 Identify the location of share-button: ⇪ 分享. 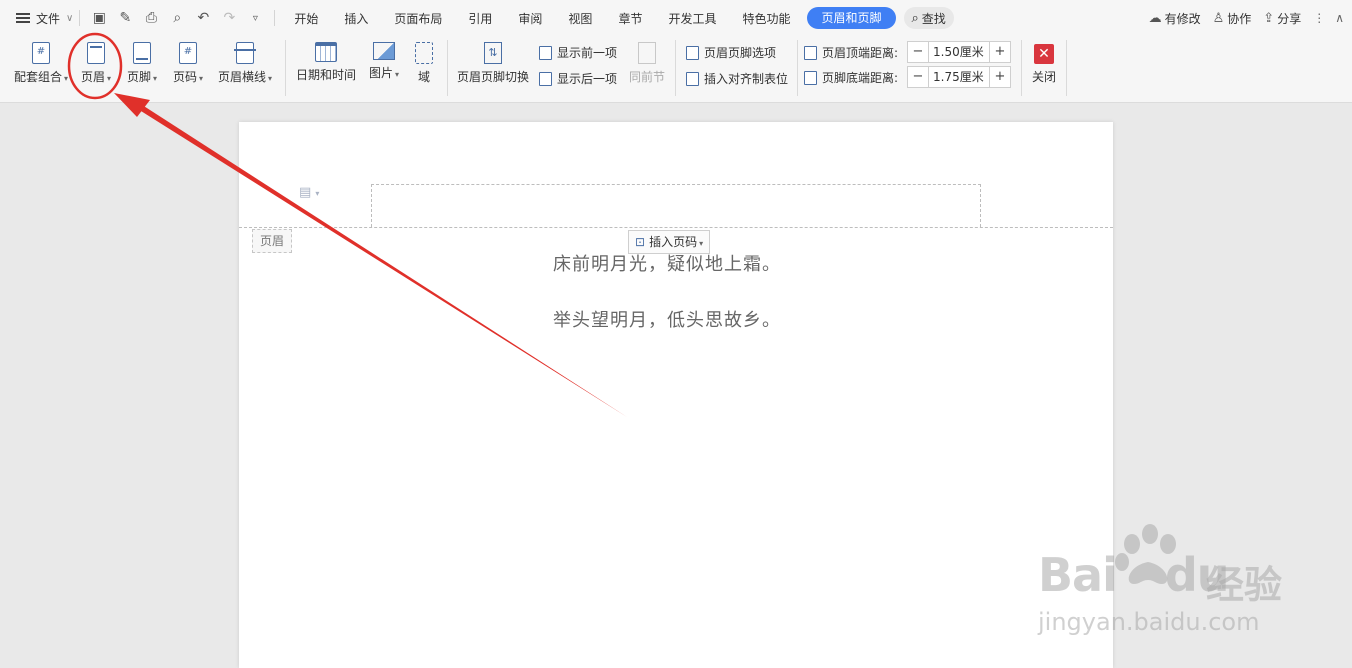
(1282, 18).